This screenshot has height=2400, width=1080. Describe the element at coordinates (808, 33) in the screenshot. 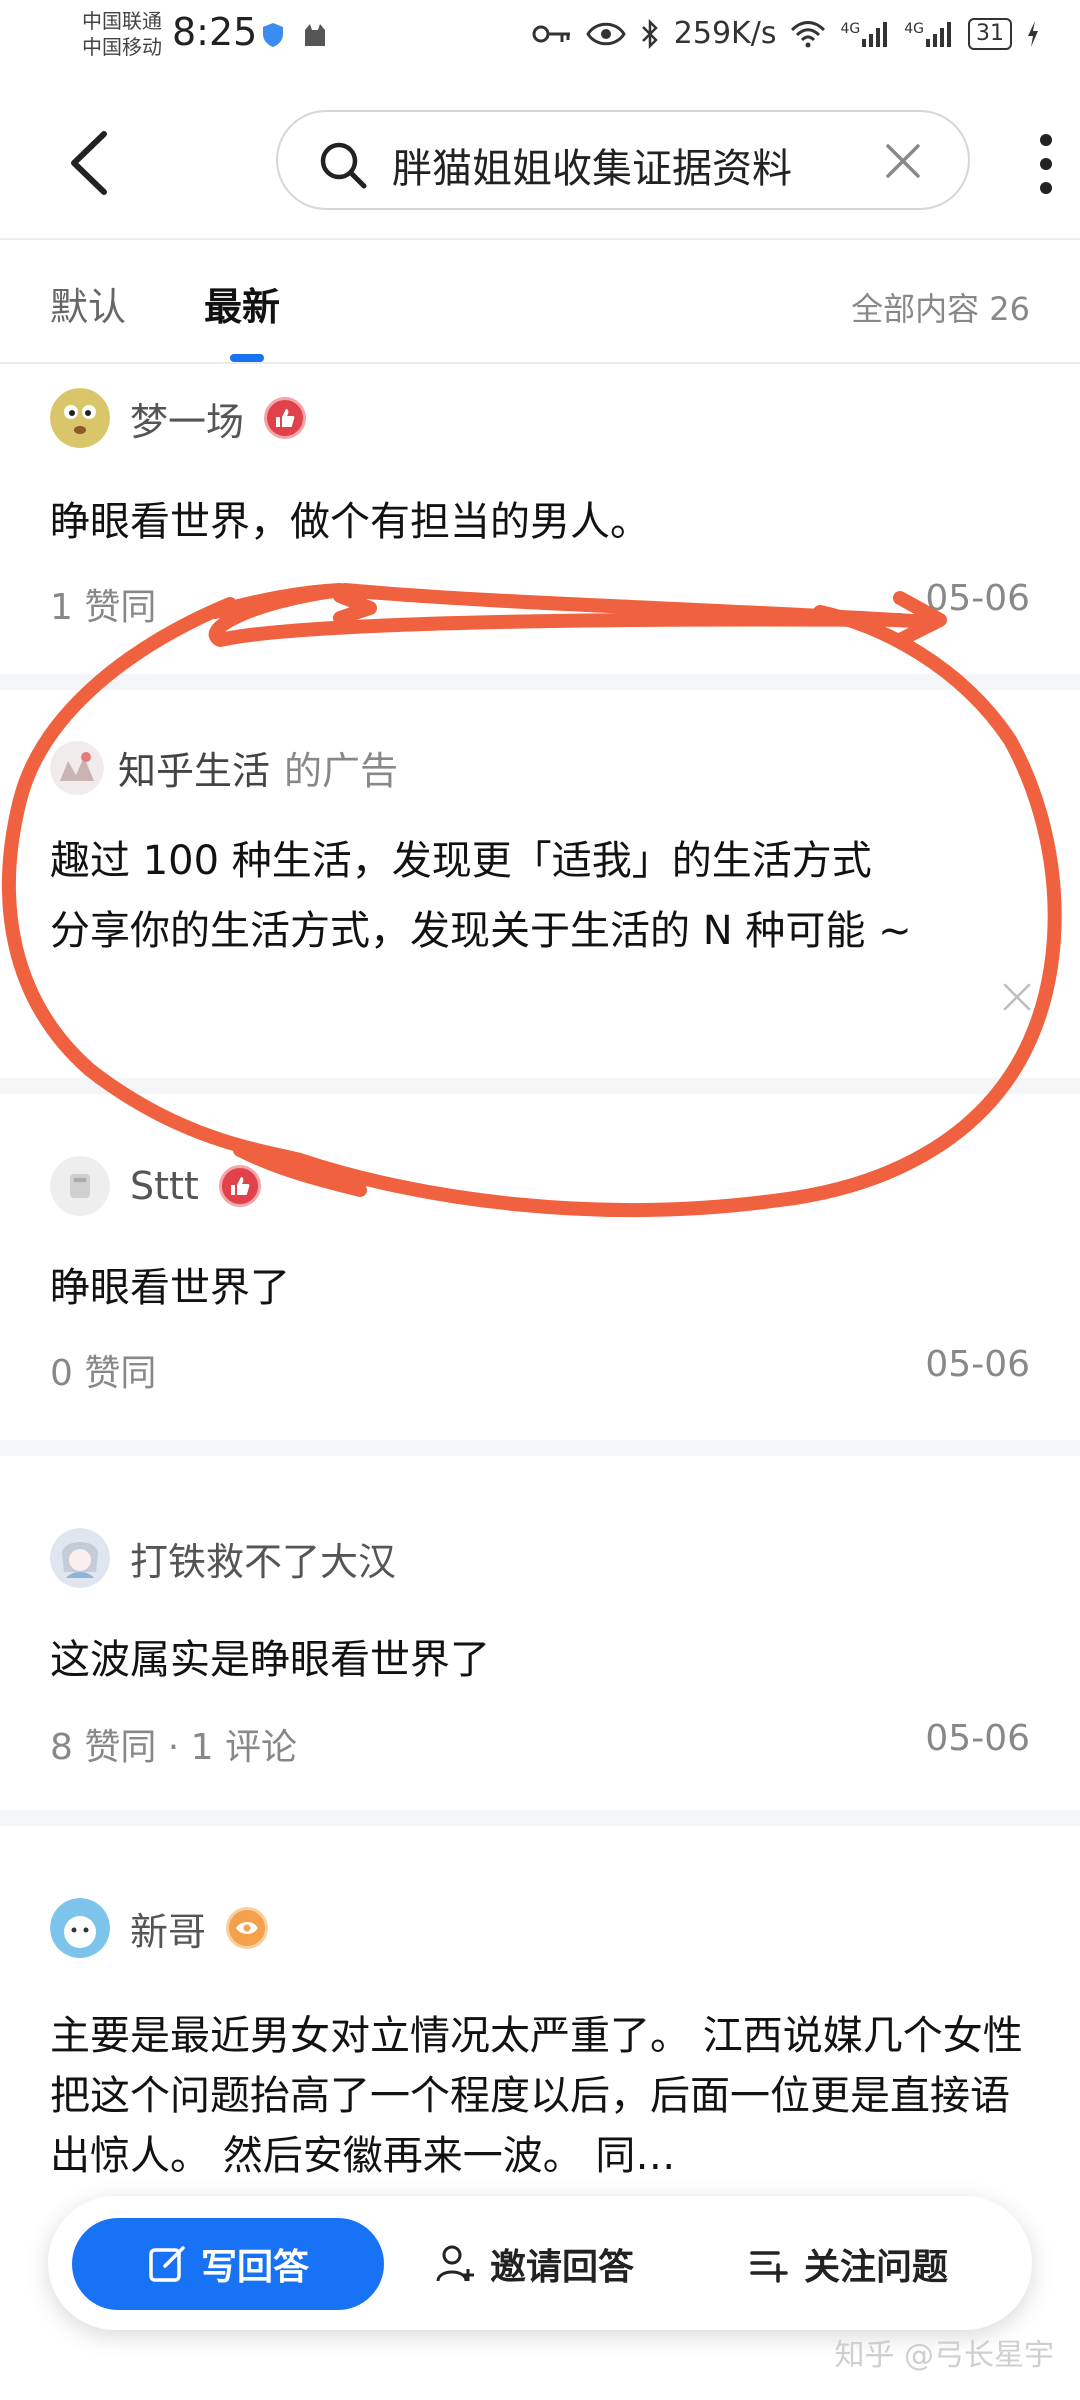

I see `wifi-icon` at that location.